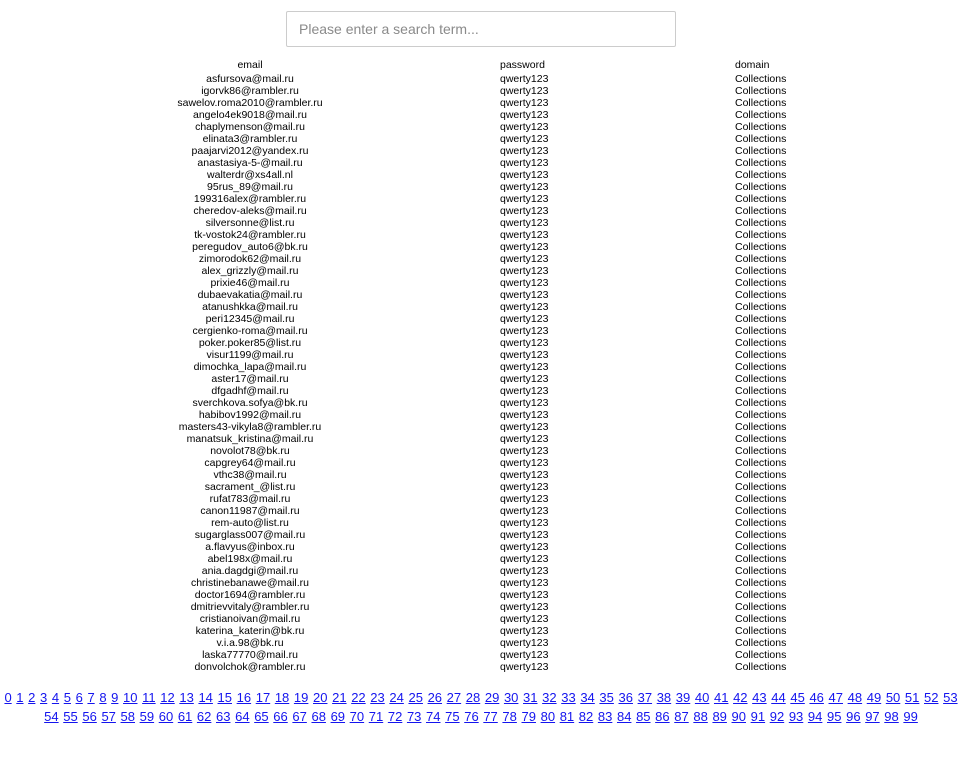  Describe the element at coordinates (79, 697) in the screenshot. I see `pagination-link-6: 6` at that location.